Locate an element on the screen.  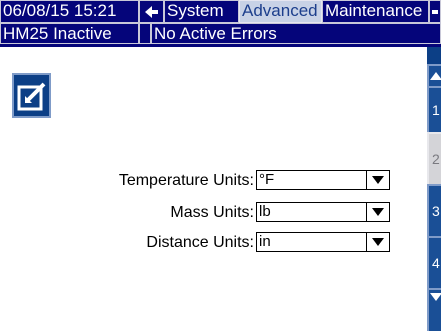
distance-units-value: in is located at coordinates (265, 241).